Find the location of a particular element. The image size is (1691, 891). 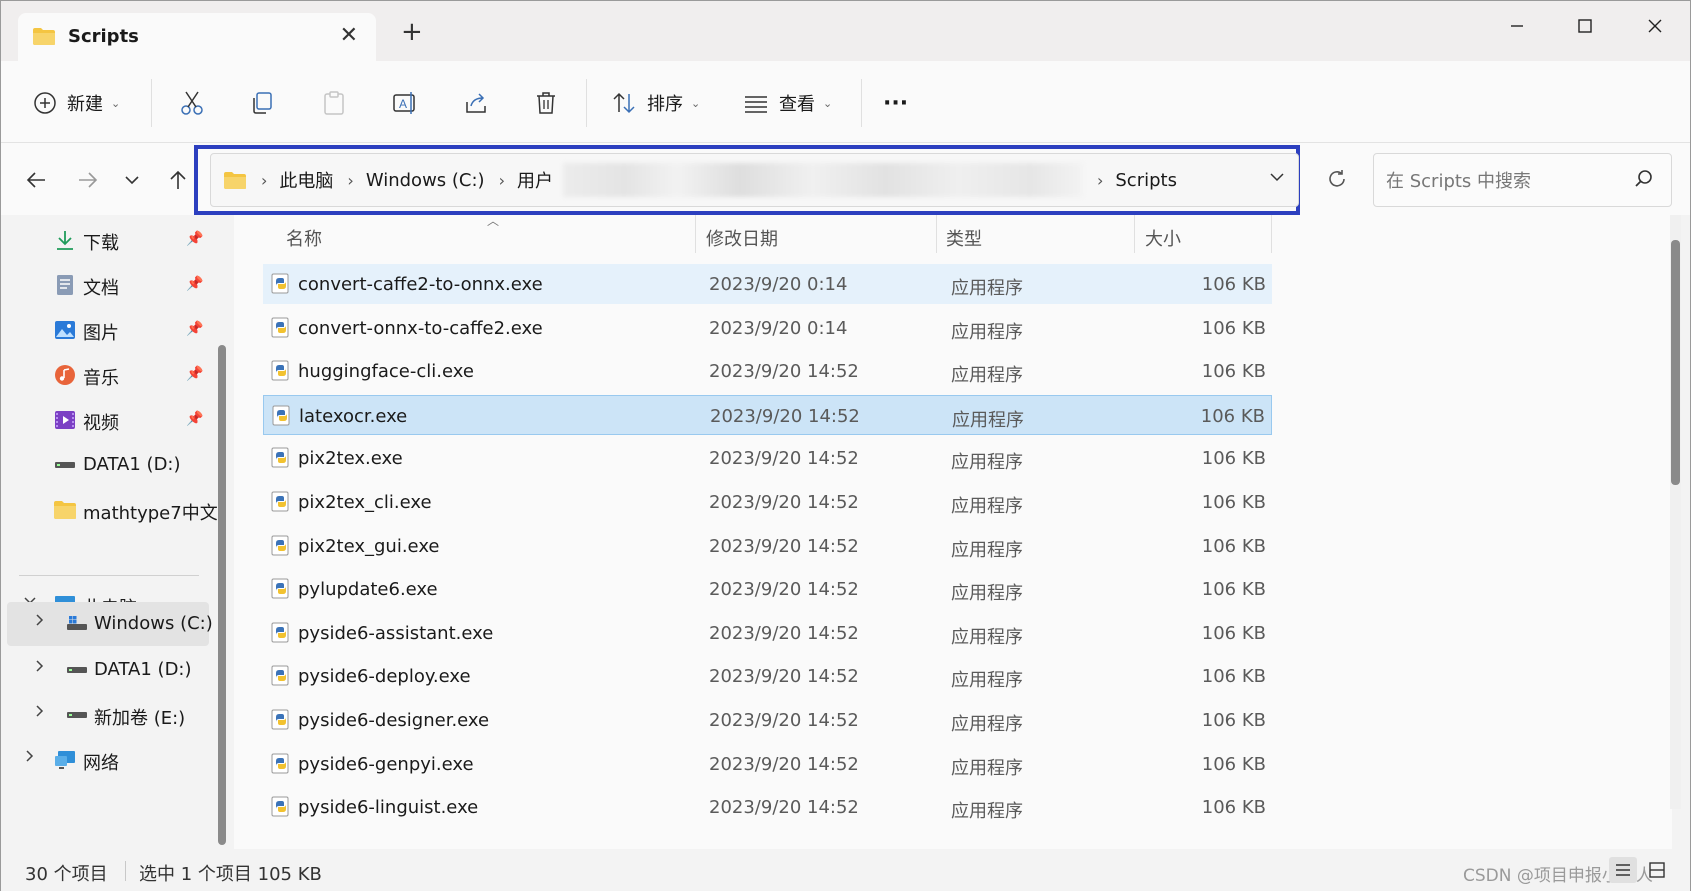

sidebar-item-mathtype: mathtype7中文 is located at coordinates (109, 510).